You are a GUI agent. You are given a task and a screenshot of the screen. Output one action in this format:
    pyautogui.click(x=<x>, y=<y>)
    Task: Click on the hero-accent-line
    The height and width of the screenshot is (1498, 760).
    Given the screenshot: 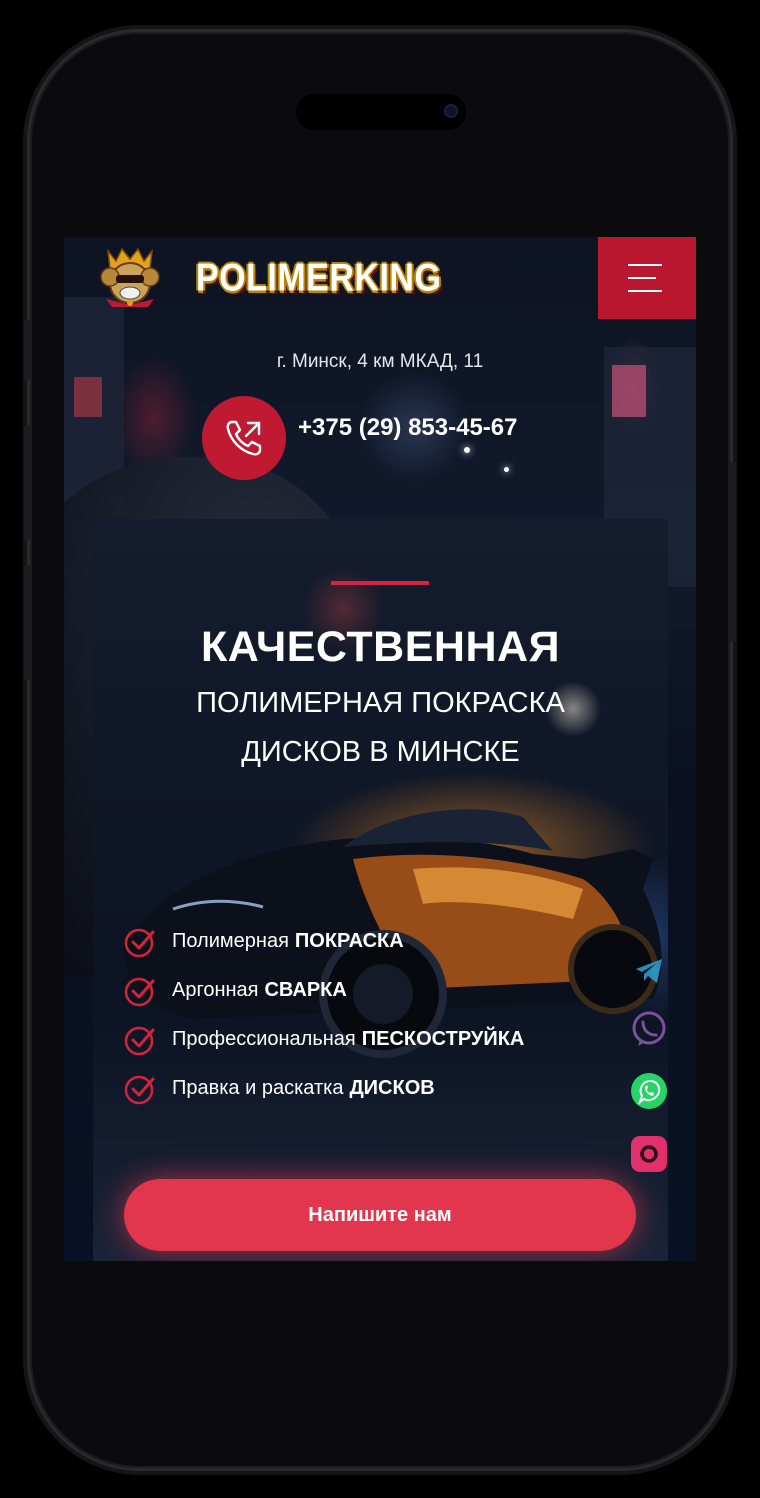 What is the action you would take?
    pyautogui.click(x=380, y=583)
    